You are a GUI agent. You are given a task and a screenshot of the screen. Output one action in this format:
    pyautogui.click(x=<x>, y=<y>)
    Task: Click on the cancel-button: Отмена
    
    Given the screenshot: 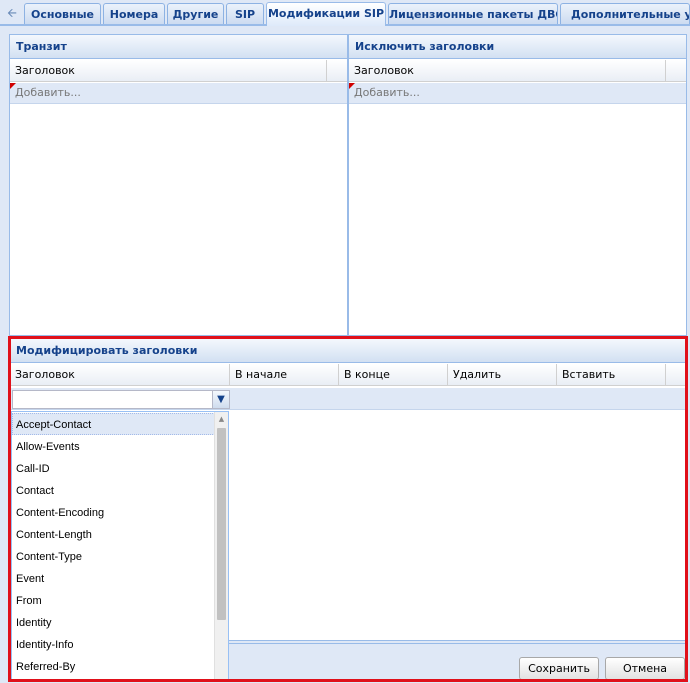 What is the action you would take?
    pyautogui.click(x=645, y=668)
    